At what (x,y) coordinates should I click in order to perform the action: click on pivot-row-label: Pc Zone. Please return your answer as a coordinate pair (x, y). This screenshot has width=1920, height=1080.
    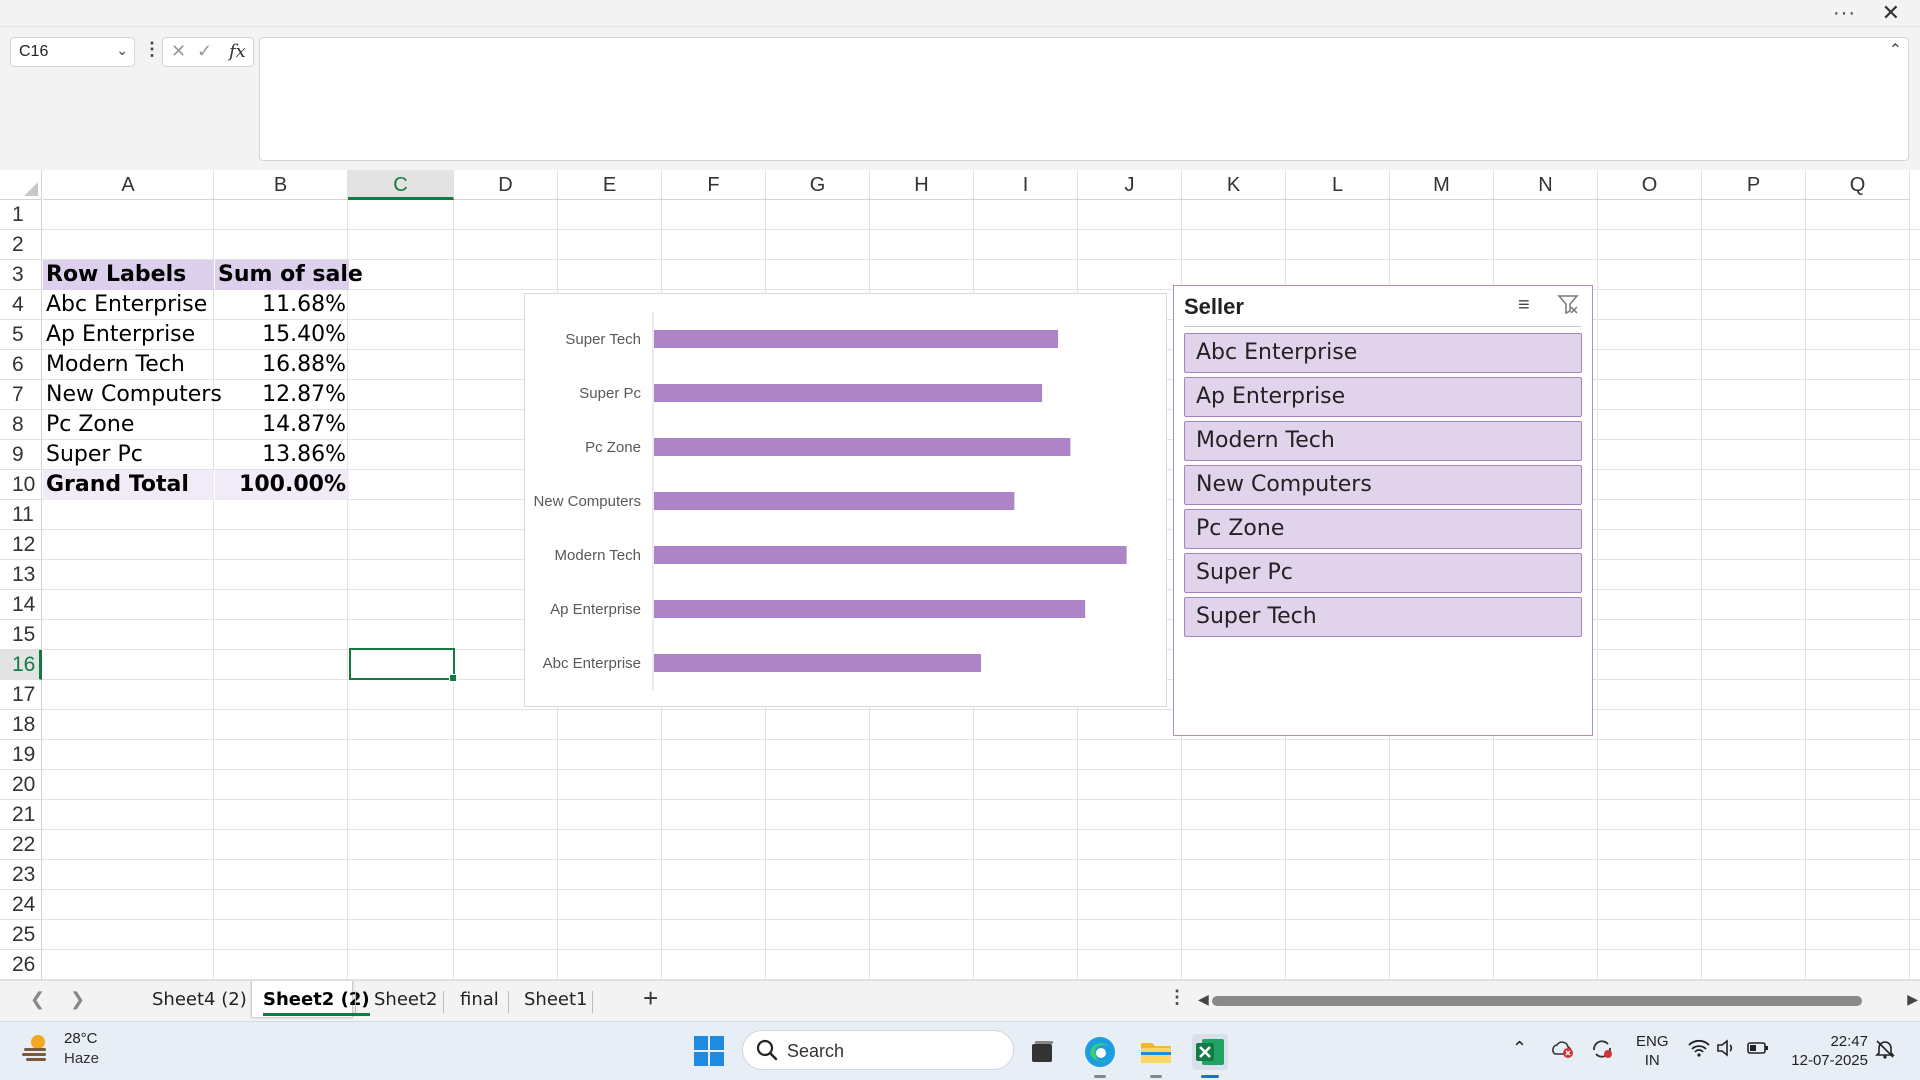
    Looking at the image, I should click on (128, 425).